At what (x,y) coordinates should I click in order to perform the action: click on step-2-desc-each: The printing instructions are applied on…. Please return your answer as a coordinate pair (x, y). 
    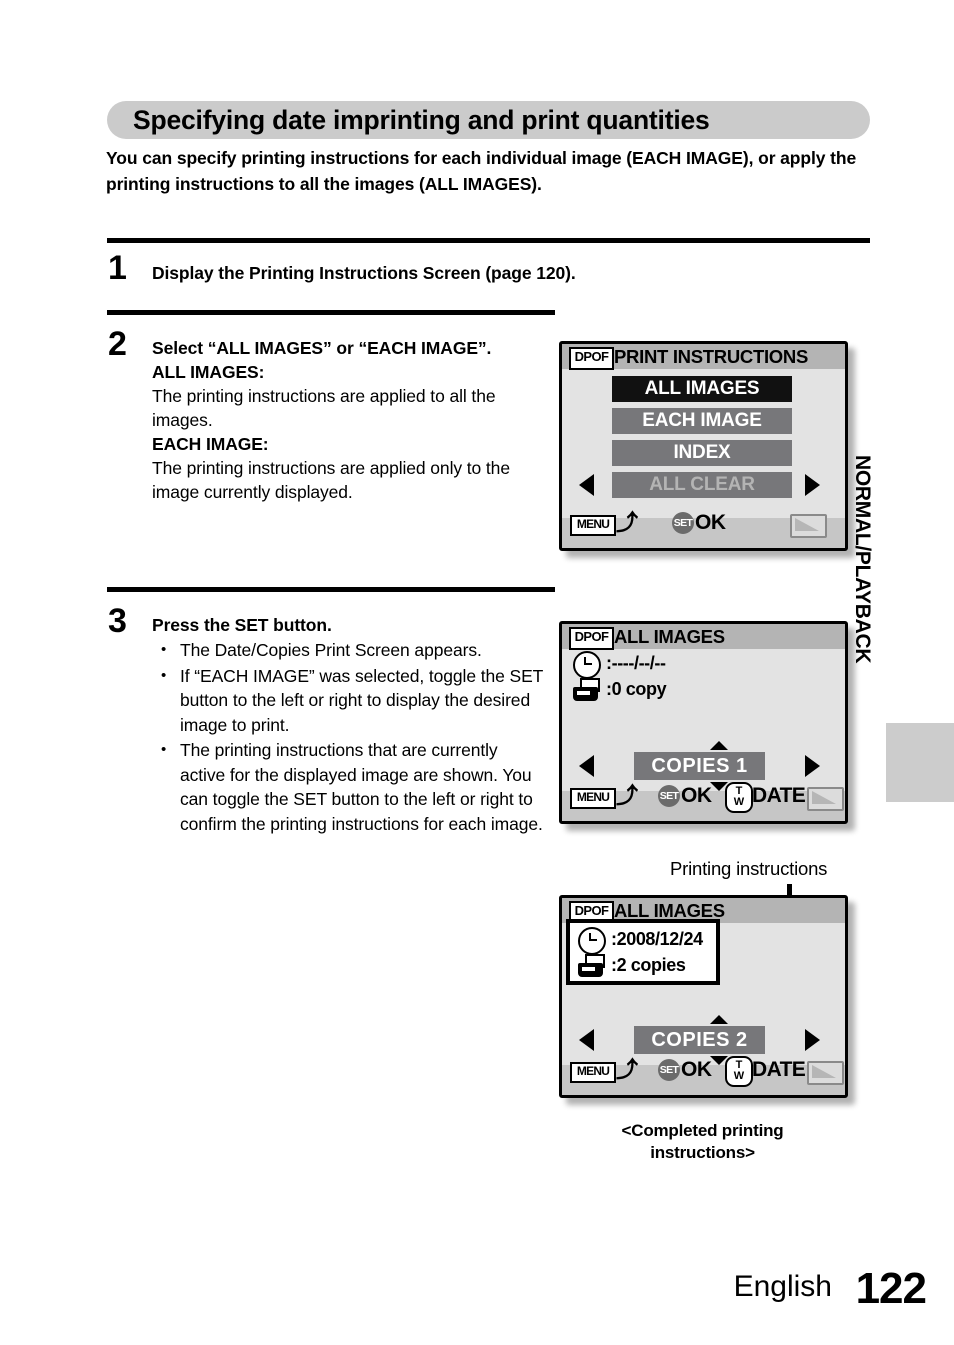
    Looking at the image, I should click on (331, 480).